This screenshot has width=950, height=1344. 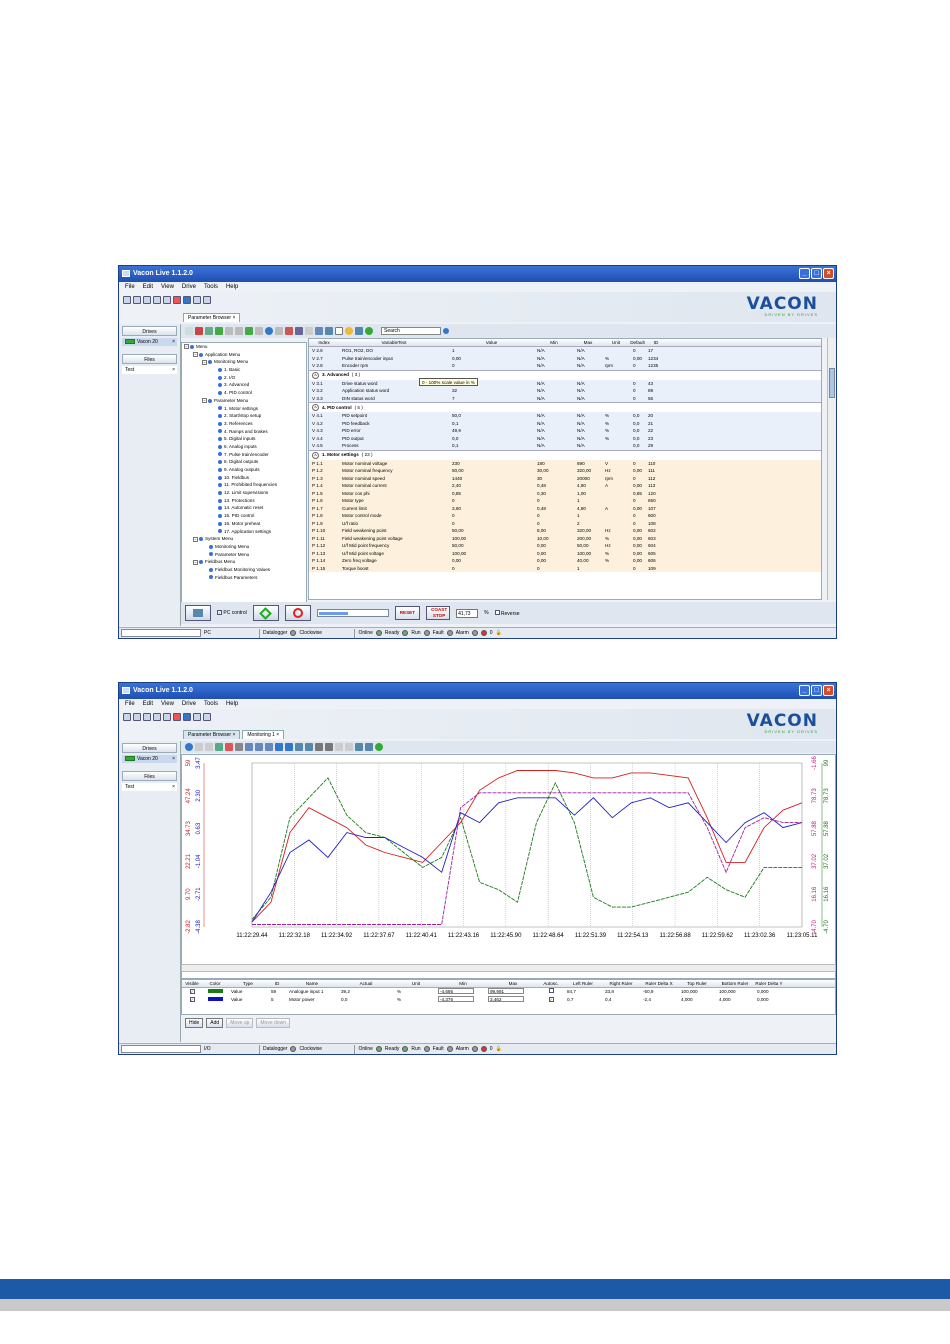 I want to click on ruler-icon, so click(x=279, y=747).